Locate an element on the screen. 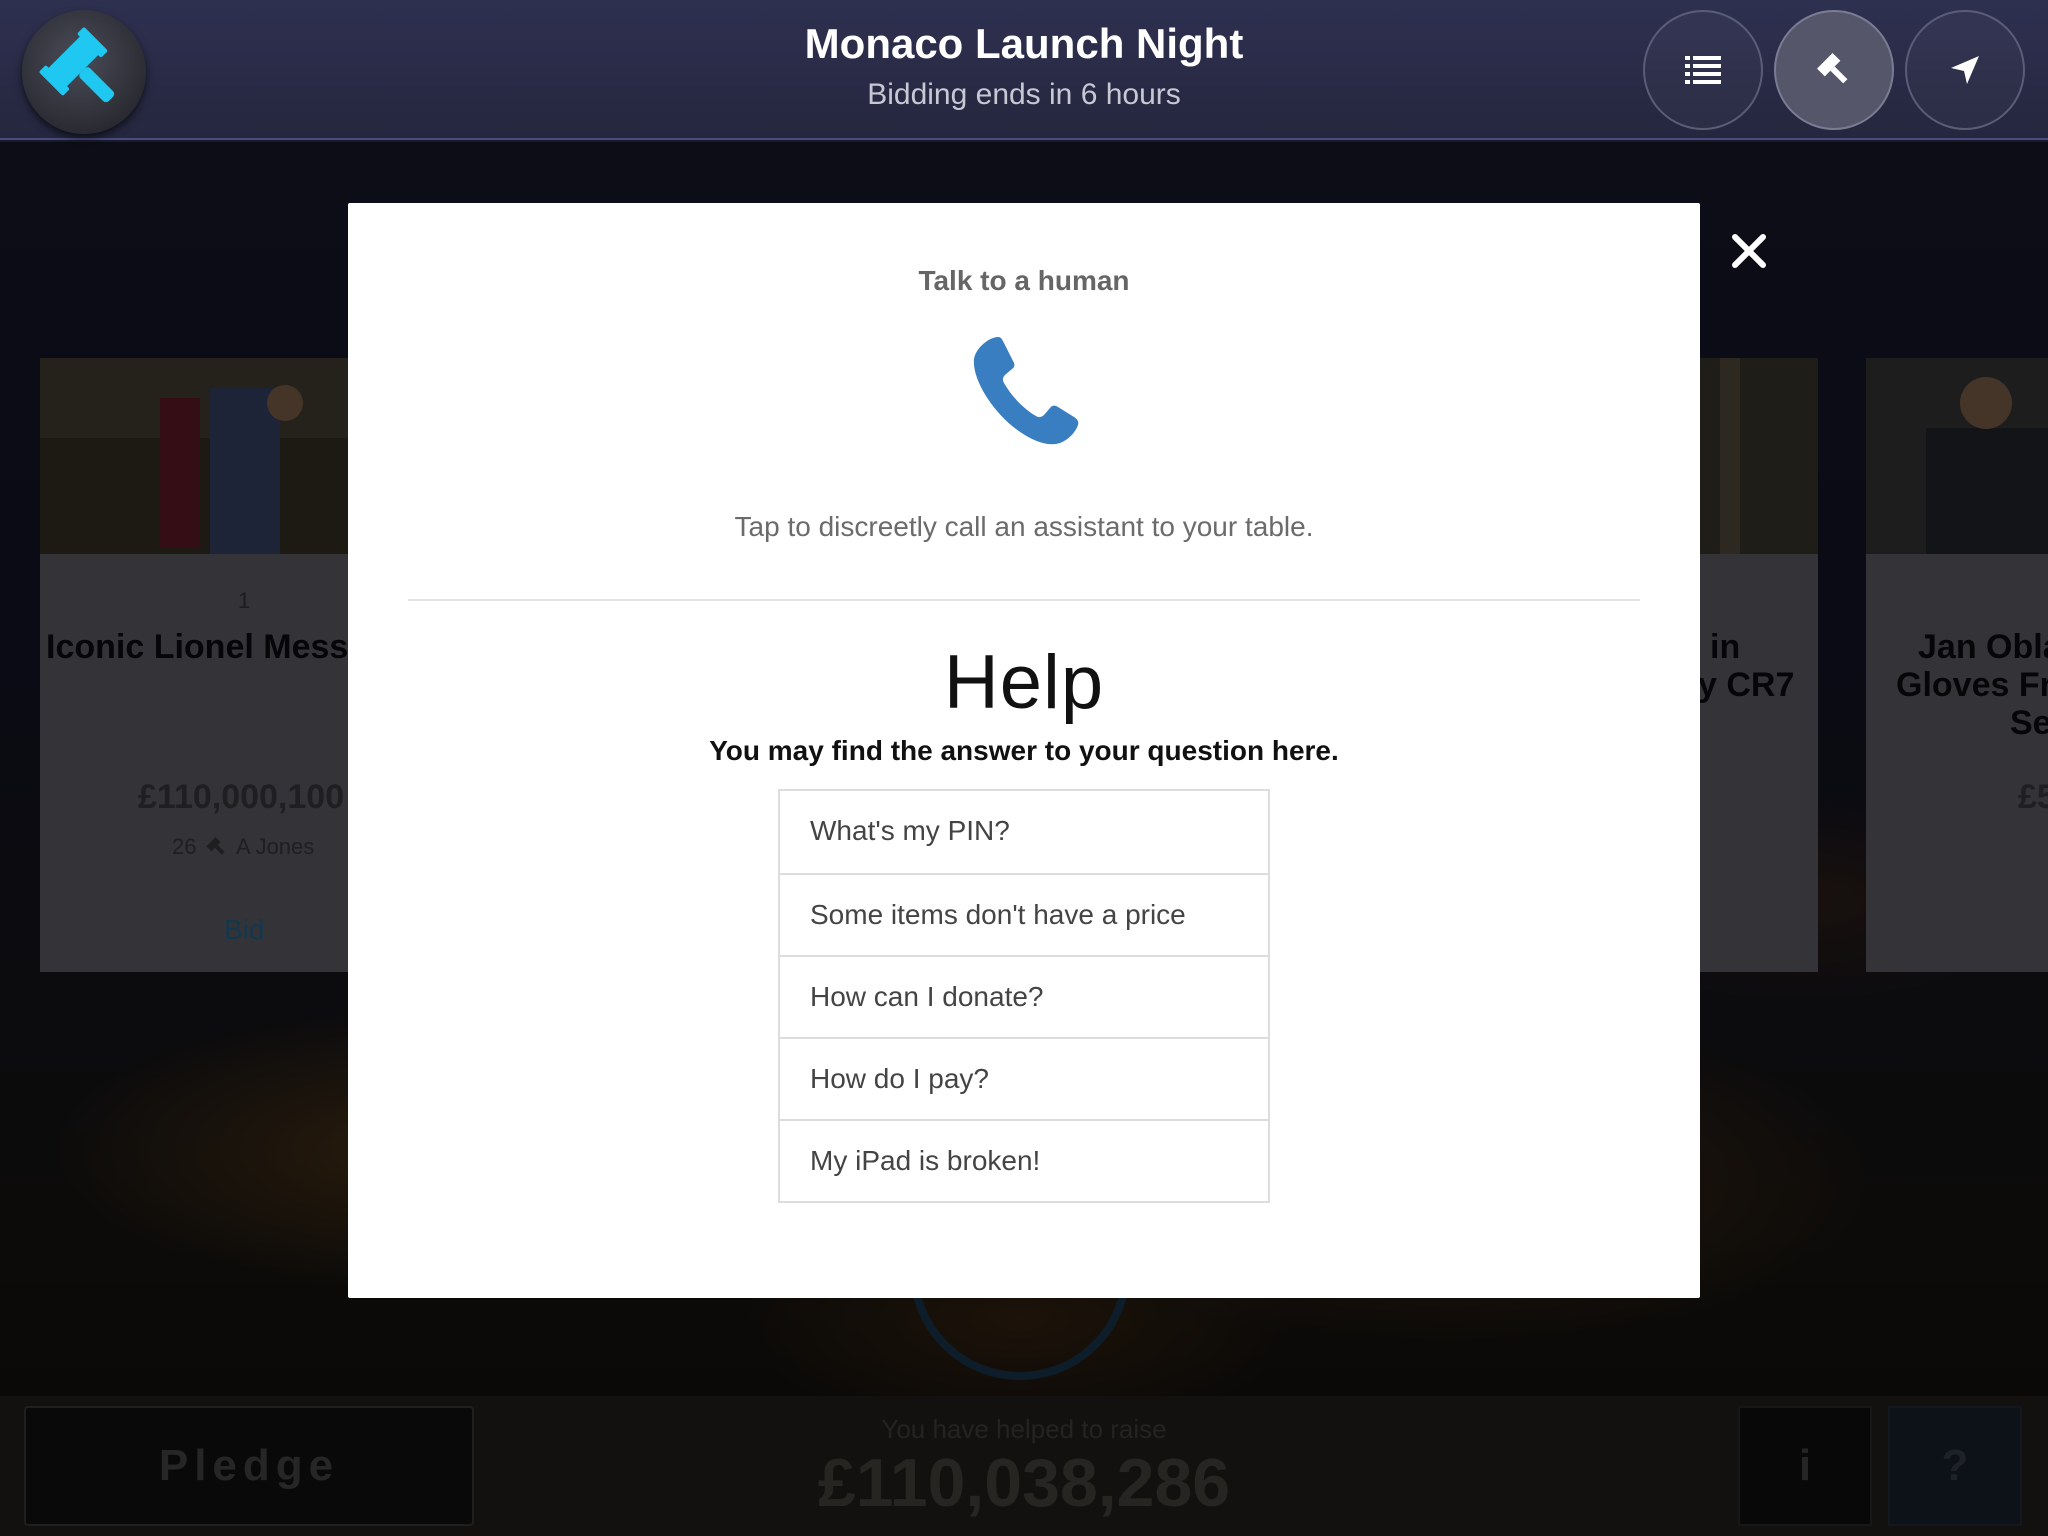 The height and width of the screenshot is (1536, 2048). list-view-button is located at coordinates (1703, 70).